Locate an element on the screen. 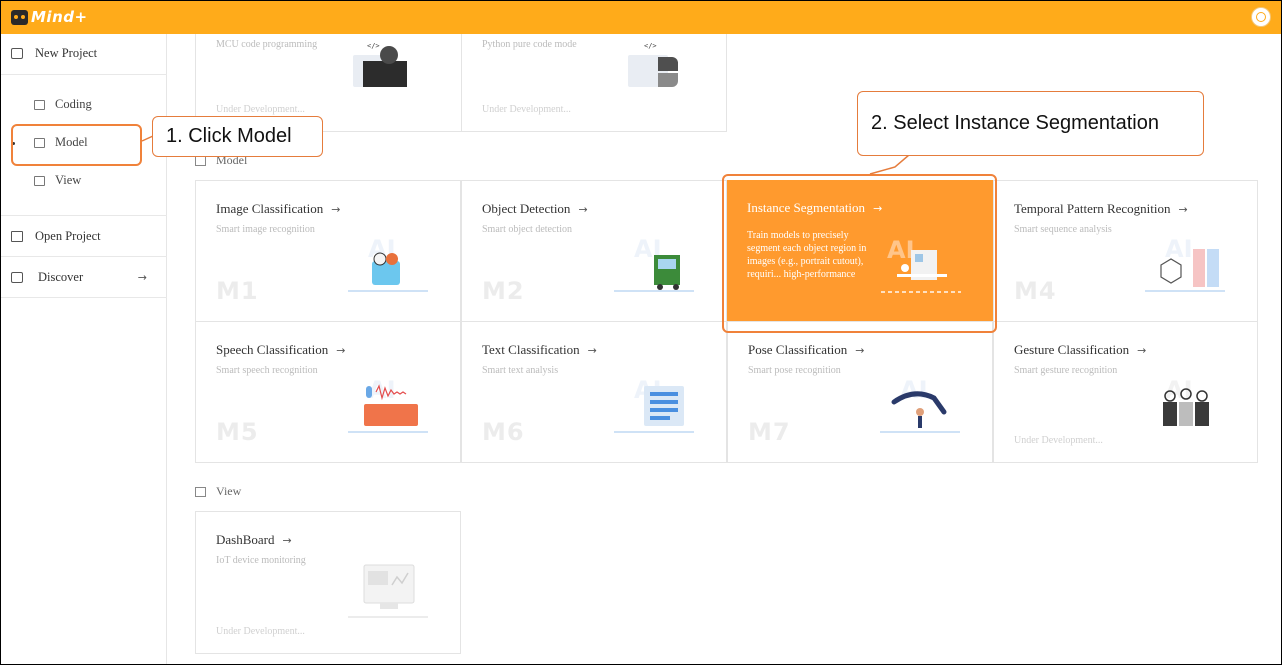  card-subtitle: IoT device monitoring is located at coordinates (261, 560).